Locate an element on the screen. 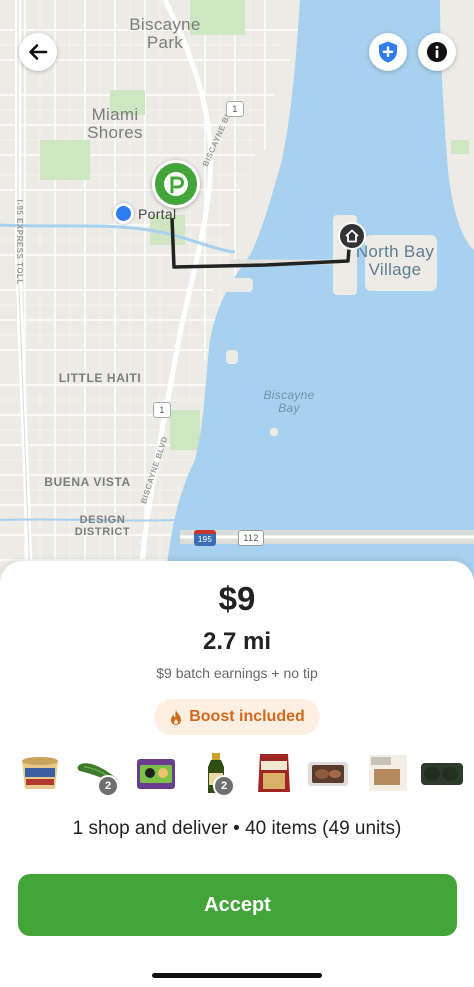 The width and height of the screenshot is (474, 987). item-thumb-meat-package is located at coordinates (328, 774).